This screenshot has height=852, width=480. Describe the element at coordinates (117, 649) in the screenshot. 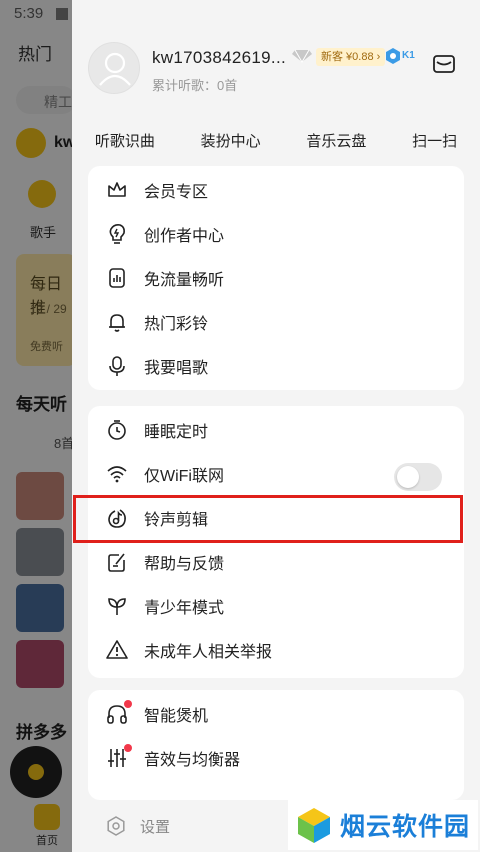

I see `warning-icon` at that location.